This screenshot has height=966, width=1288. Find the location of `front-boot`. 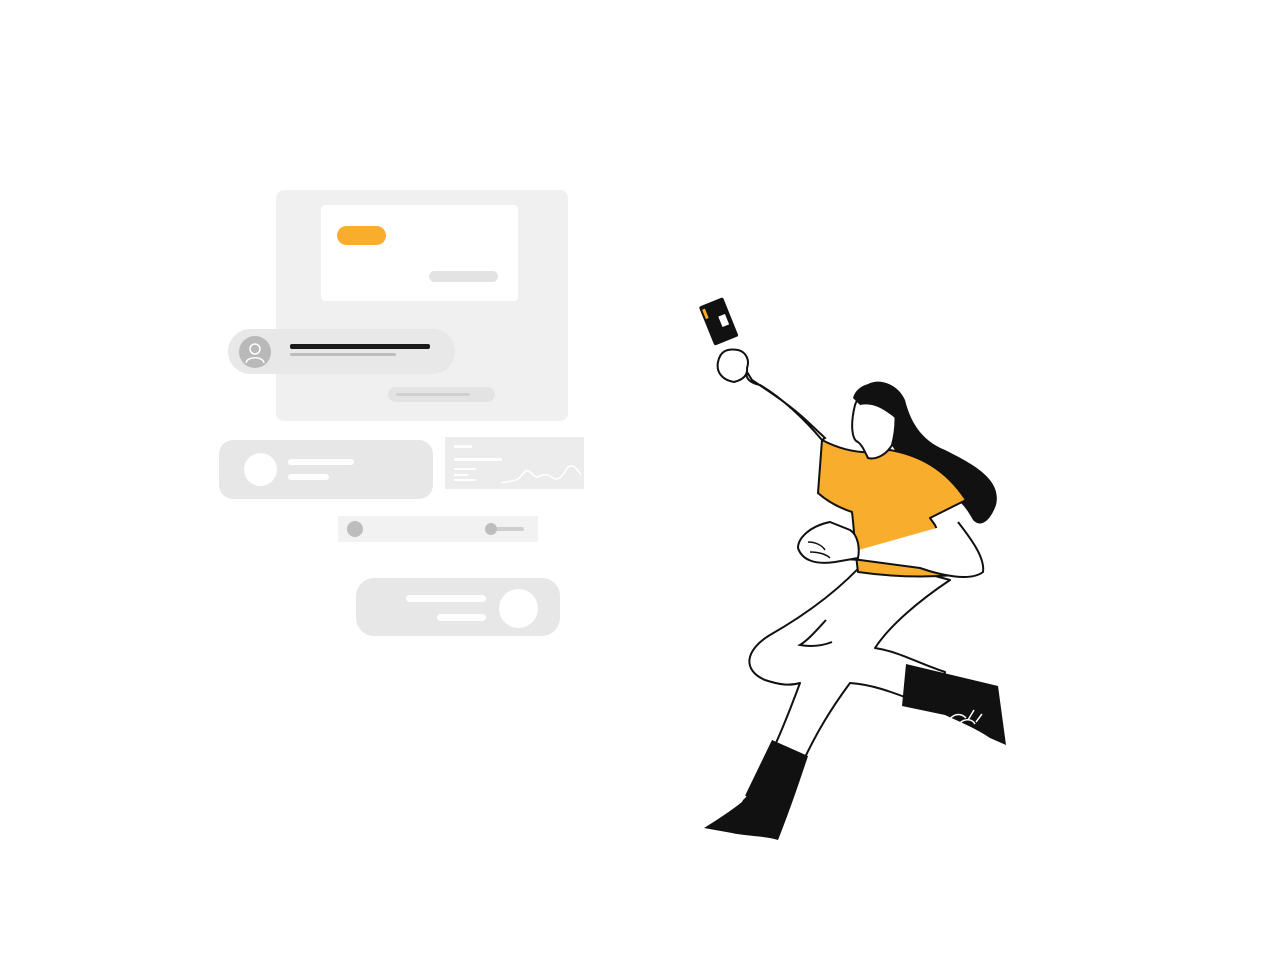

front-boot is located at coordinates (756, 790).